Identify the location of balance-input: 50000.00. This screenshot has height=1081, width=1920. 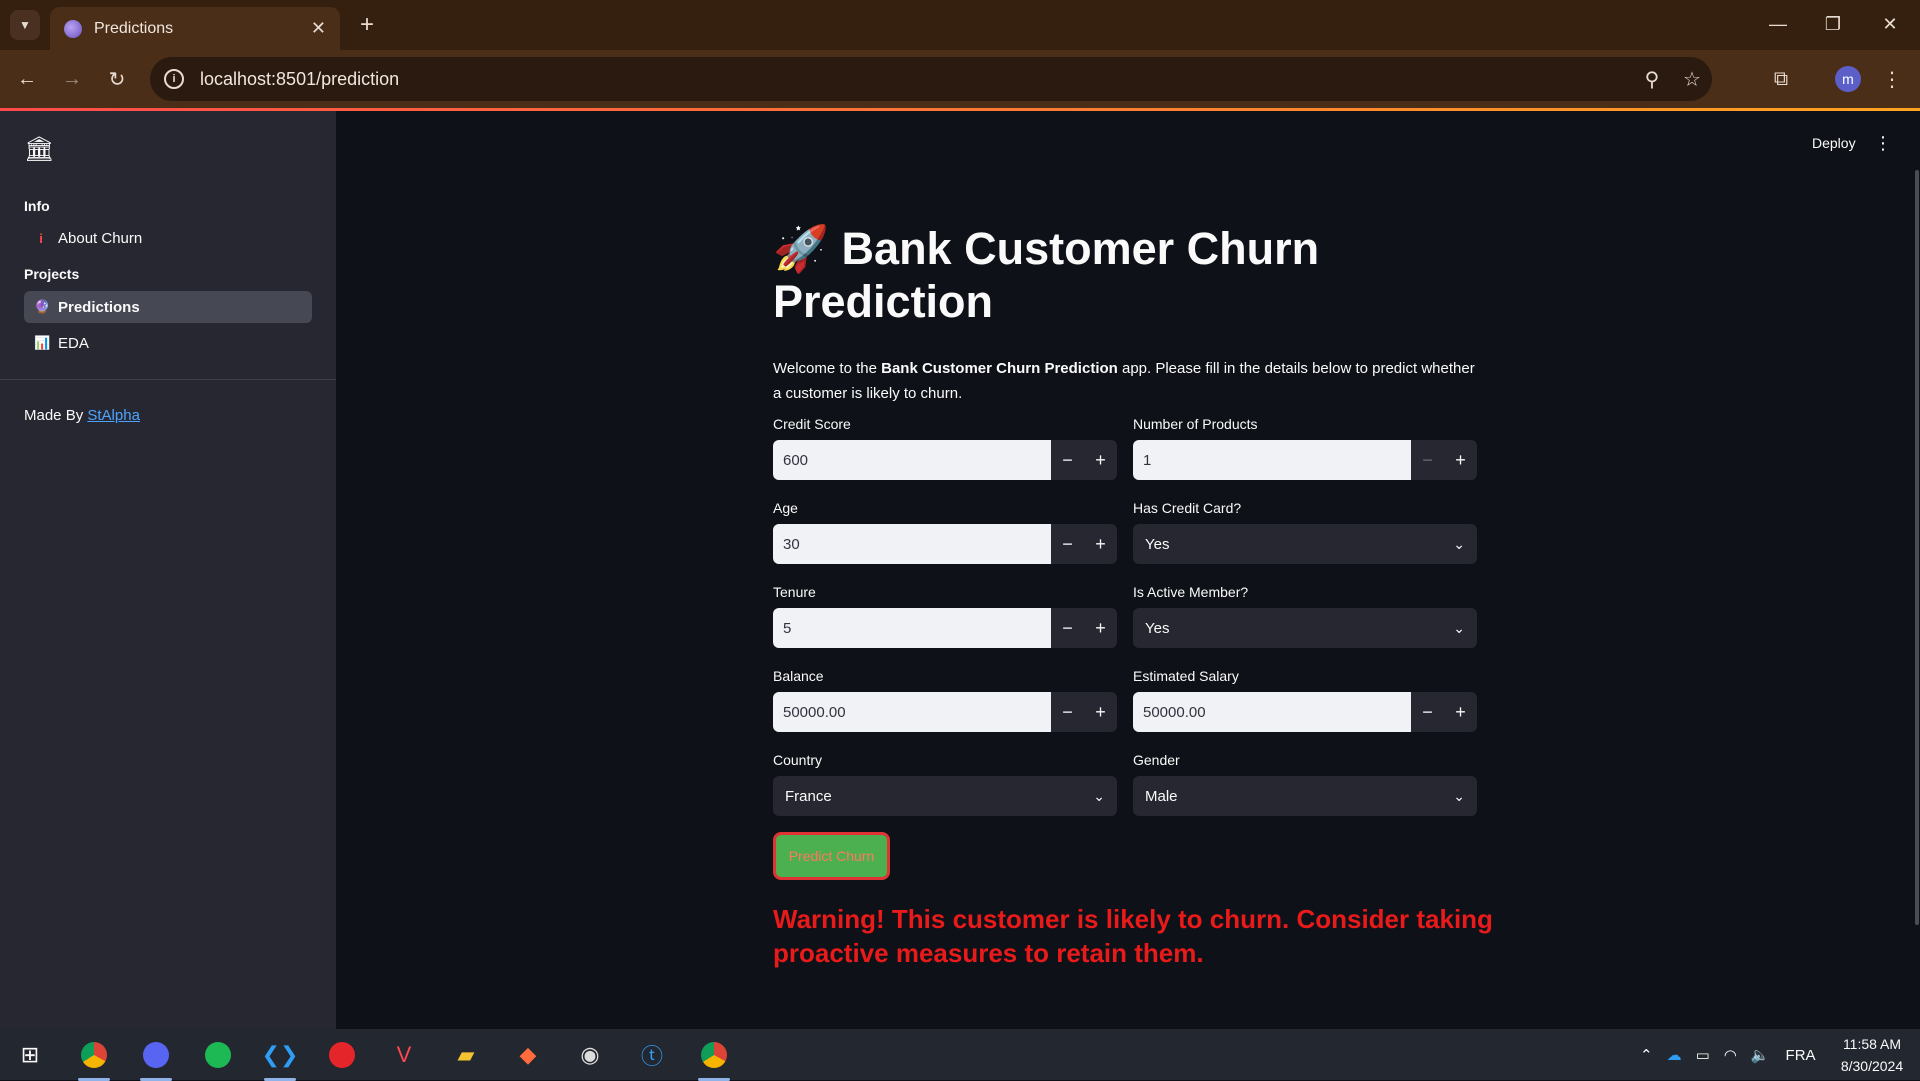
(912, 712).